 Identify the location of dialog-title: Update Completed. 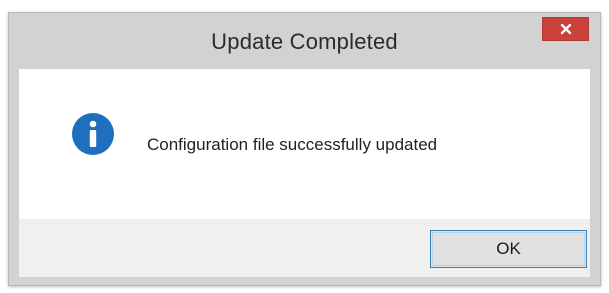
(304, 41).